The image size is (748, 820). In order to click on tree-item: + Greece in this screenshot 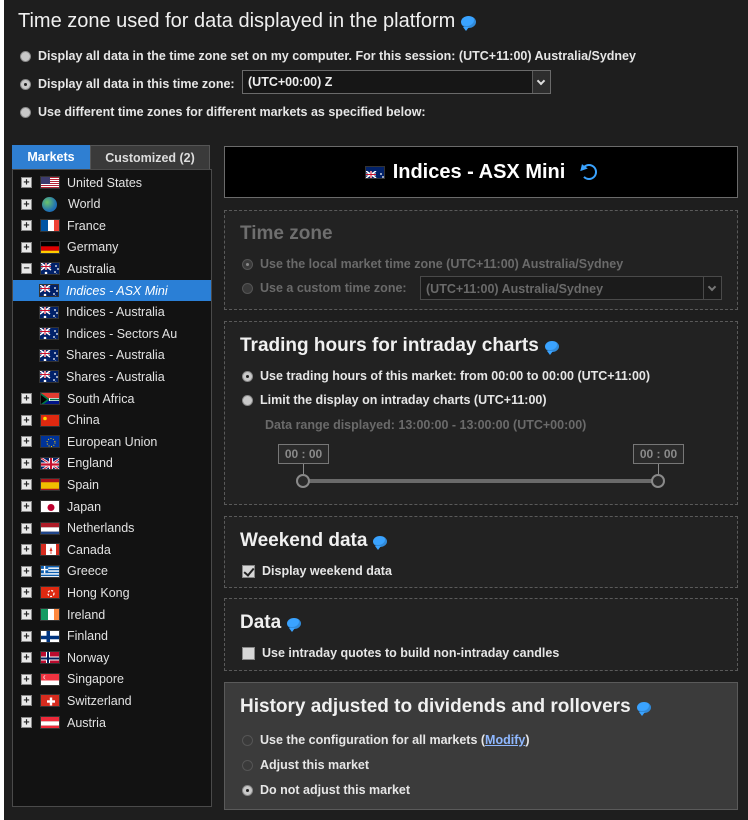, I will do `click(112, 571)`.